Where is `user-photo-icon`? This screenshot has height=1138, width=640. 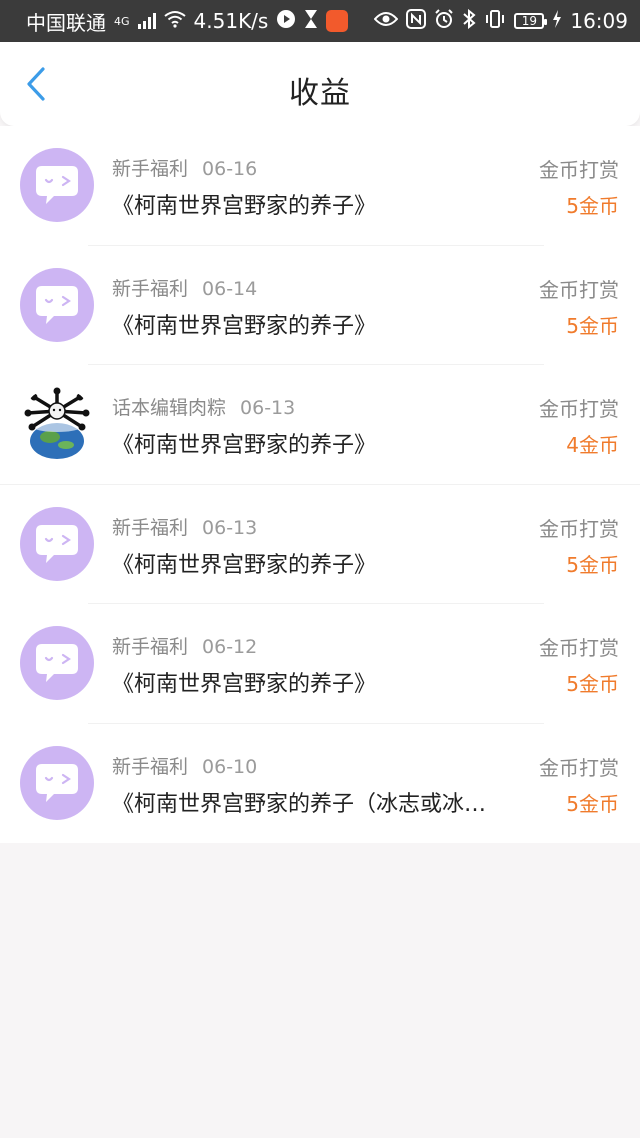 user-photo-icon is located at coordinates (57, 423).